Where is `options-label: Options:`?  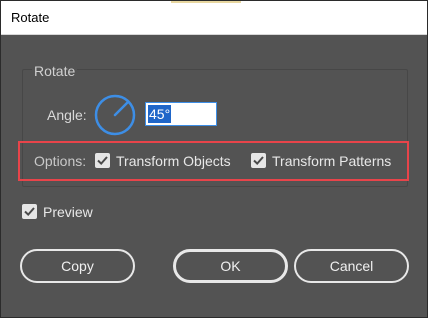
options-label: Options: is located at coordinates (60, 161).